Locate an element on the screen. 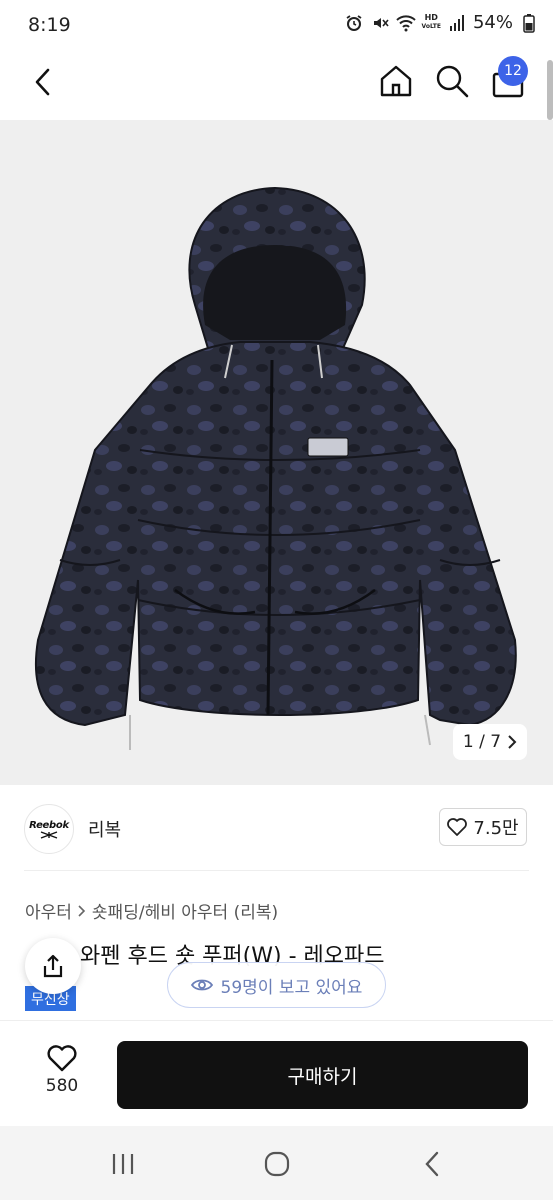 The width and height of the screenshot is (553, 1200). hd-volte-indicator: HD VoLTE is located at coordinates (431, 22).